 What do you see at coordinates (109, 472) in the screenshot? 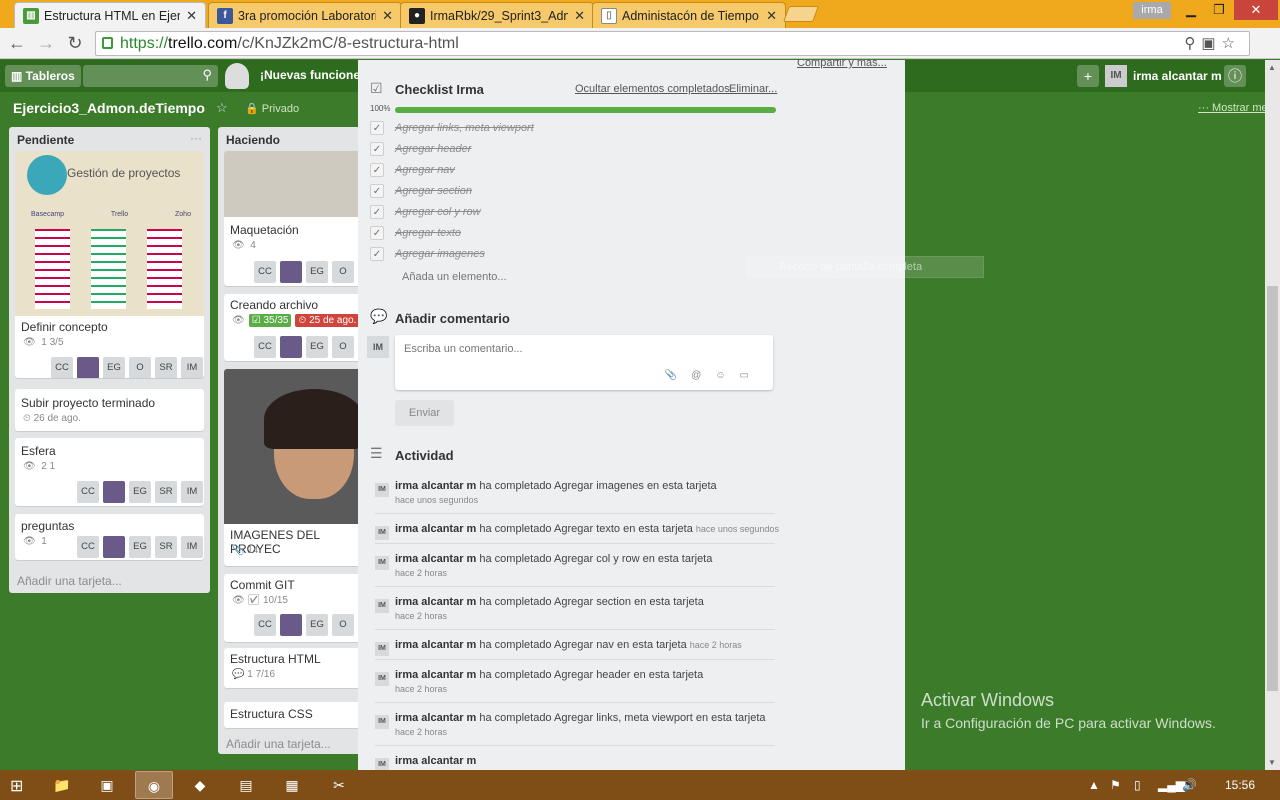
I see `list-item: Esfera 👁 2 1 CC EG SR IM` at bounding box center [109, 472].